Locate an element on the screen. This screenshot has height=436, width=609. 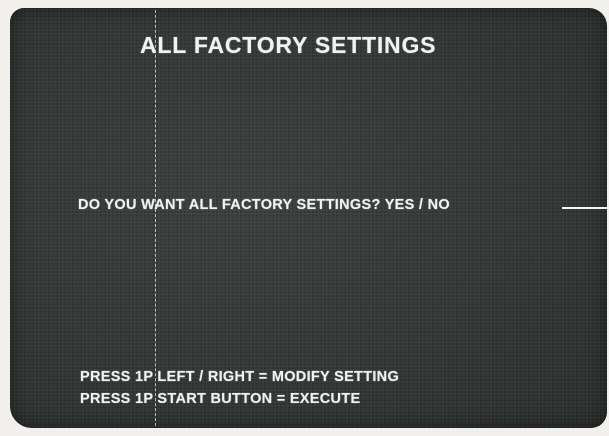
page-title: ALL FACTORY SETTINGS is located at coordinates (288, 45).